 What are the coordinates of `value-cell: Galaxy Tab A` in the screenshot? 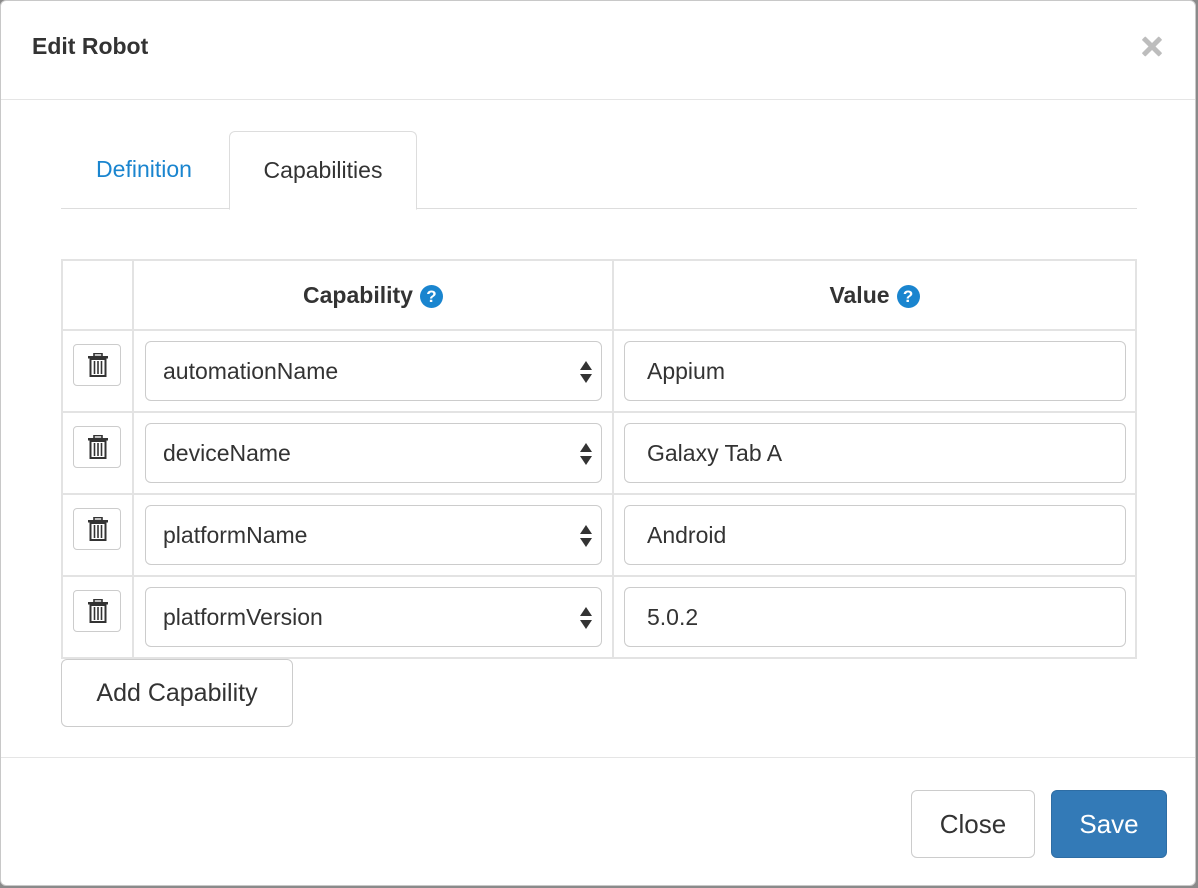 It's located at (874, 453).